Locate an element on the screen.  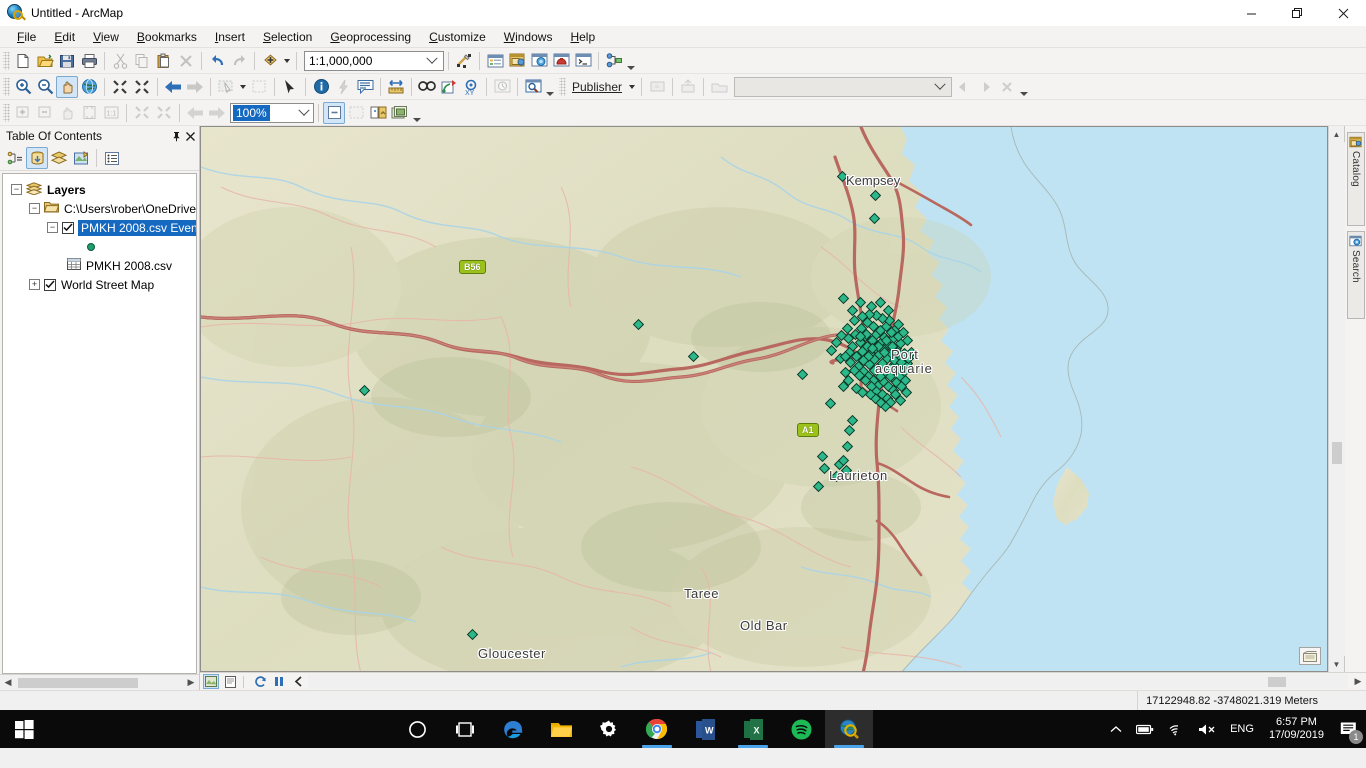
pause-drawing-icon is located at coordinates (279, 681).